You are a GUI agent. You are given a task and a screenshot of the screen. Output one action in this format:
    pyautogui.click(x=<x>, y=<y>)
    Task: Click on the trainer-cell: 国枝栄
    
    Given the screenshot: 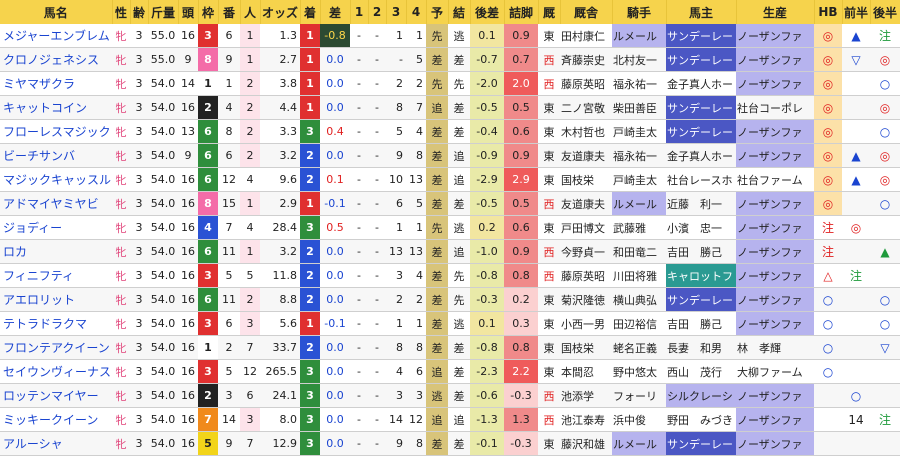 What is the action you would take?
    pyautogui.click(x=586, y=179)
    